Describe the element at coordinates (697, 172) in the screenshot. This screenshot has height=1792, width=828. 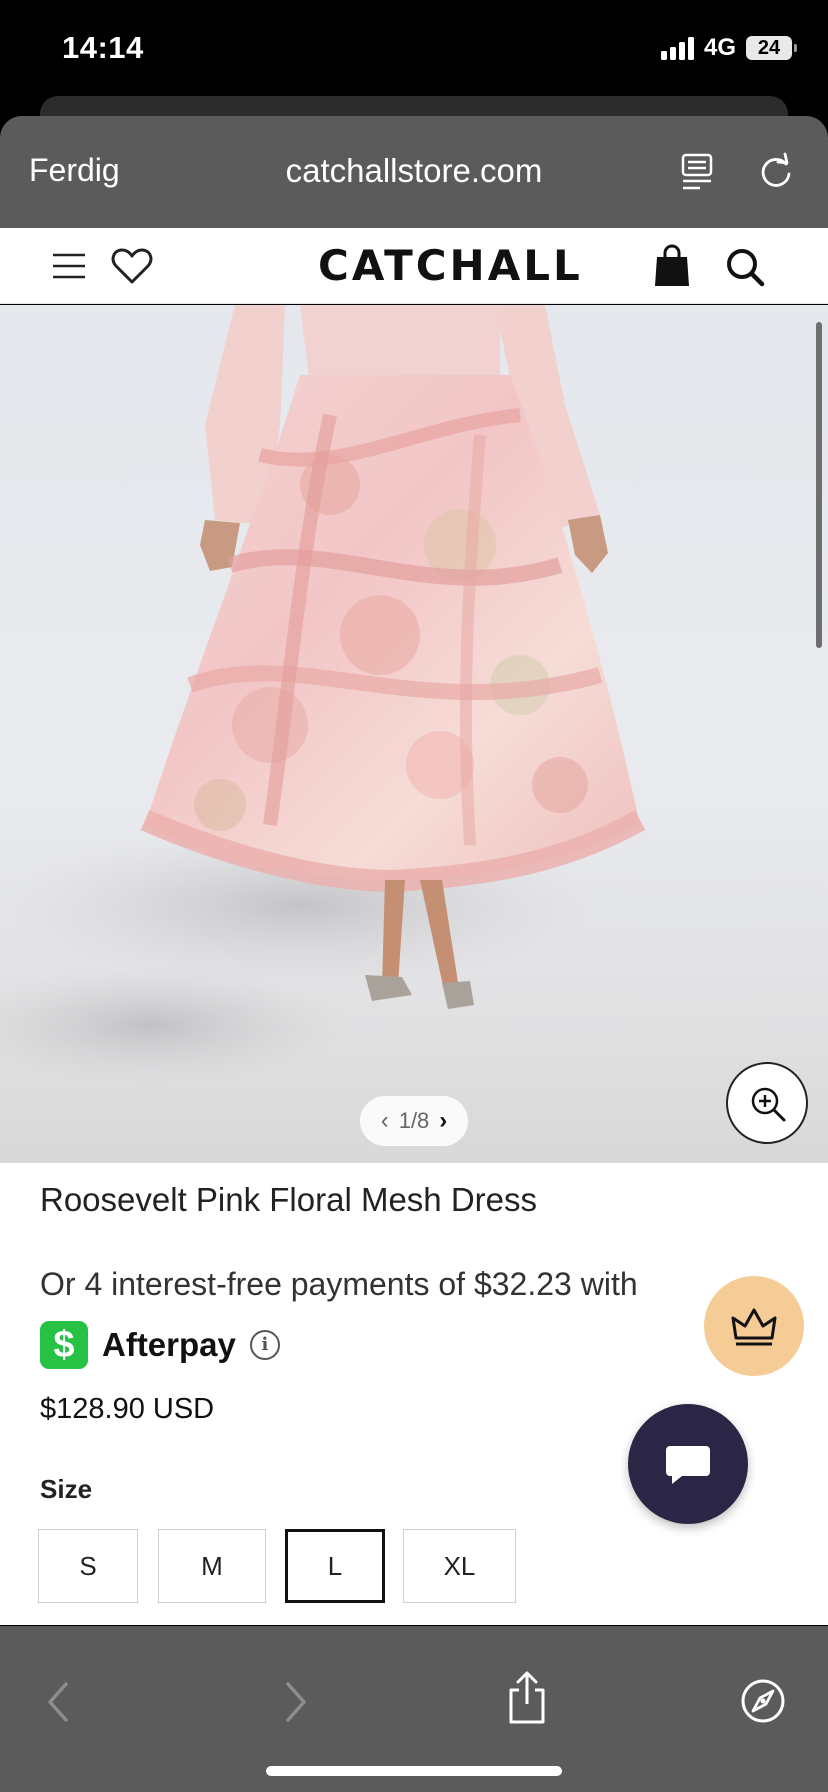
I see `reader-icon` at that location.